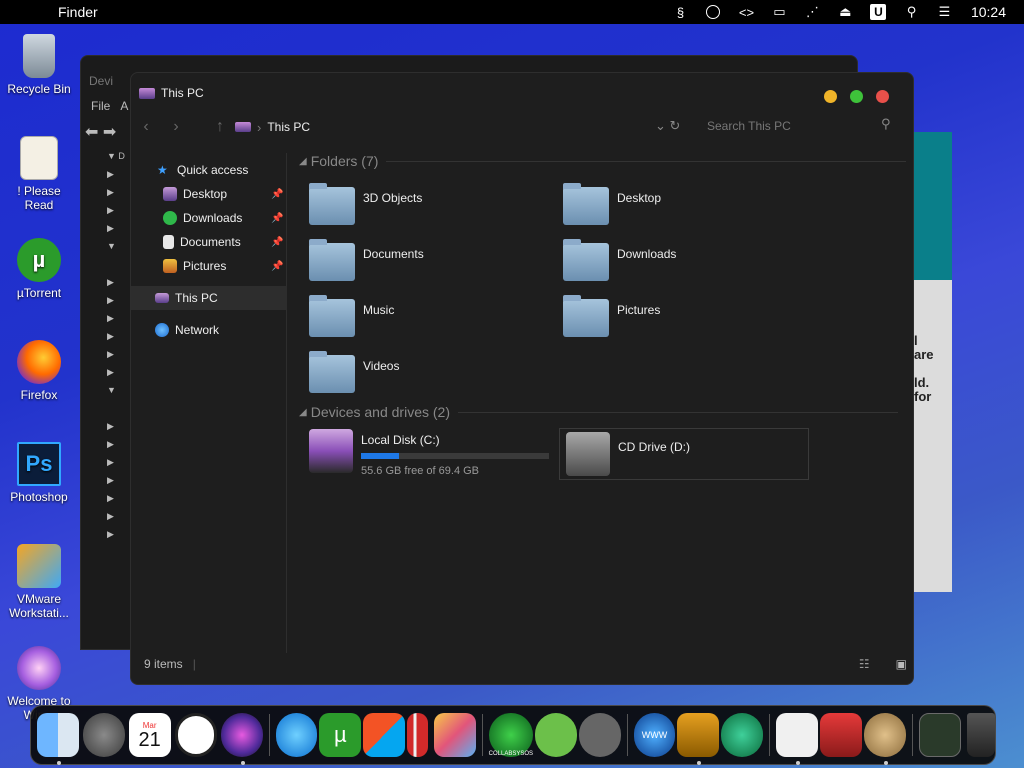 The image size is (1024, 768). I want to click on dock-www-icon: WWW, so click(654, 735).